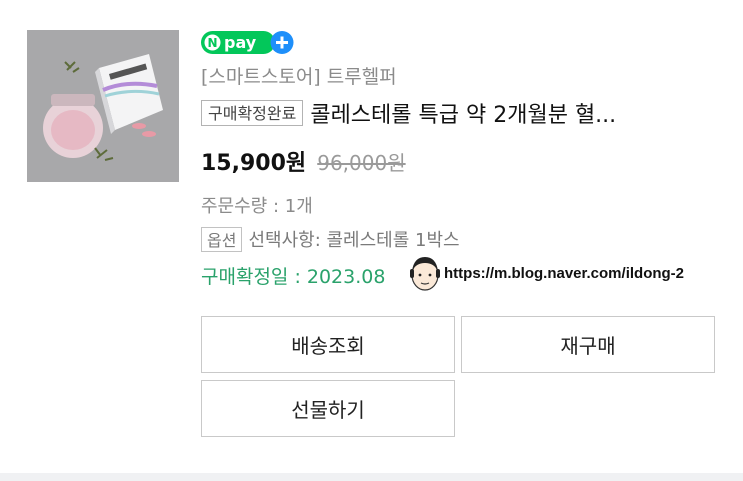 Image resolution: width=743 pixels, height=481 pixels. Describe the element at coordinates (212, 43) in the screenshot. I see `svg-text: N` at that location.